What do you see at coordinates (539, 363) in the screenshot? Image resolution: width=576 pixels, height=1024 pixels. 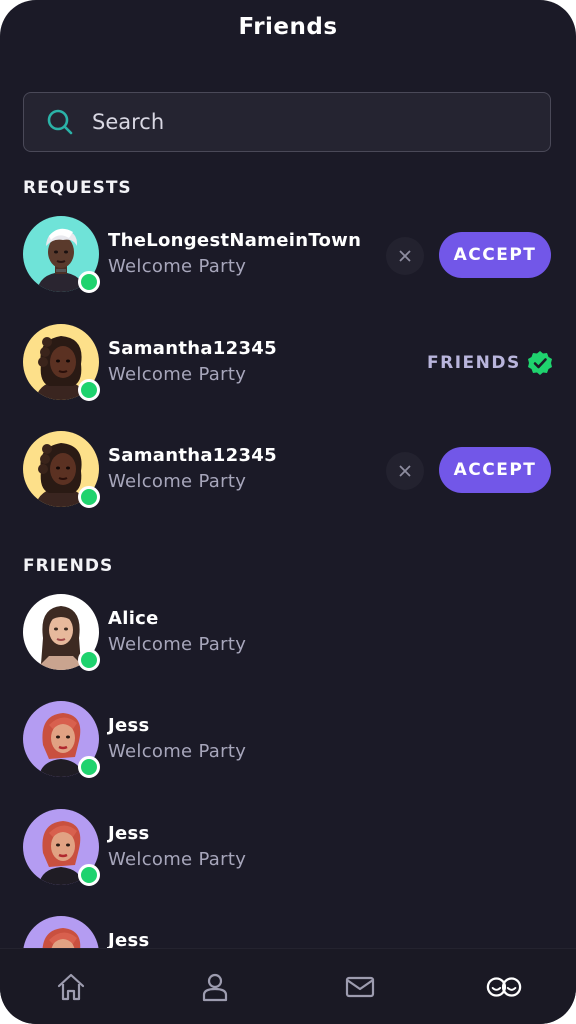 I see `check-circle-icon` at bounding box center [539, 363].